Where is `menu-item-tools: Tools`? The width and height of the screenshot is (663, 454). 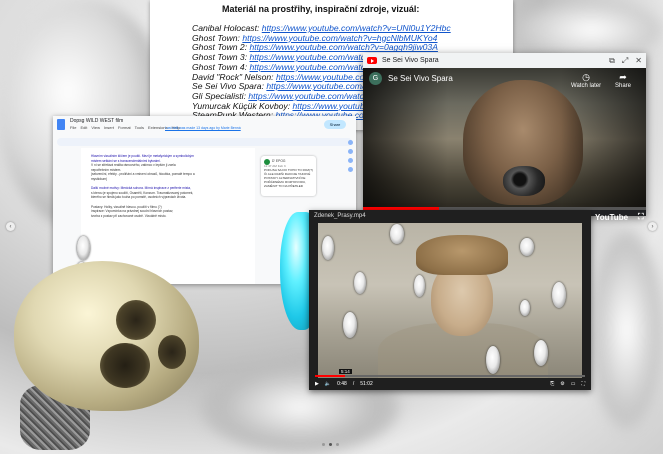
menu-item-tools: Tools is located at coordinates (139, 127).